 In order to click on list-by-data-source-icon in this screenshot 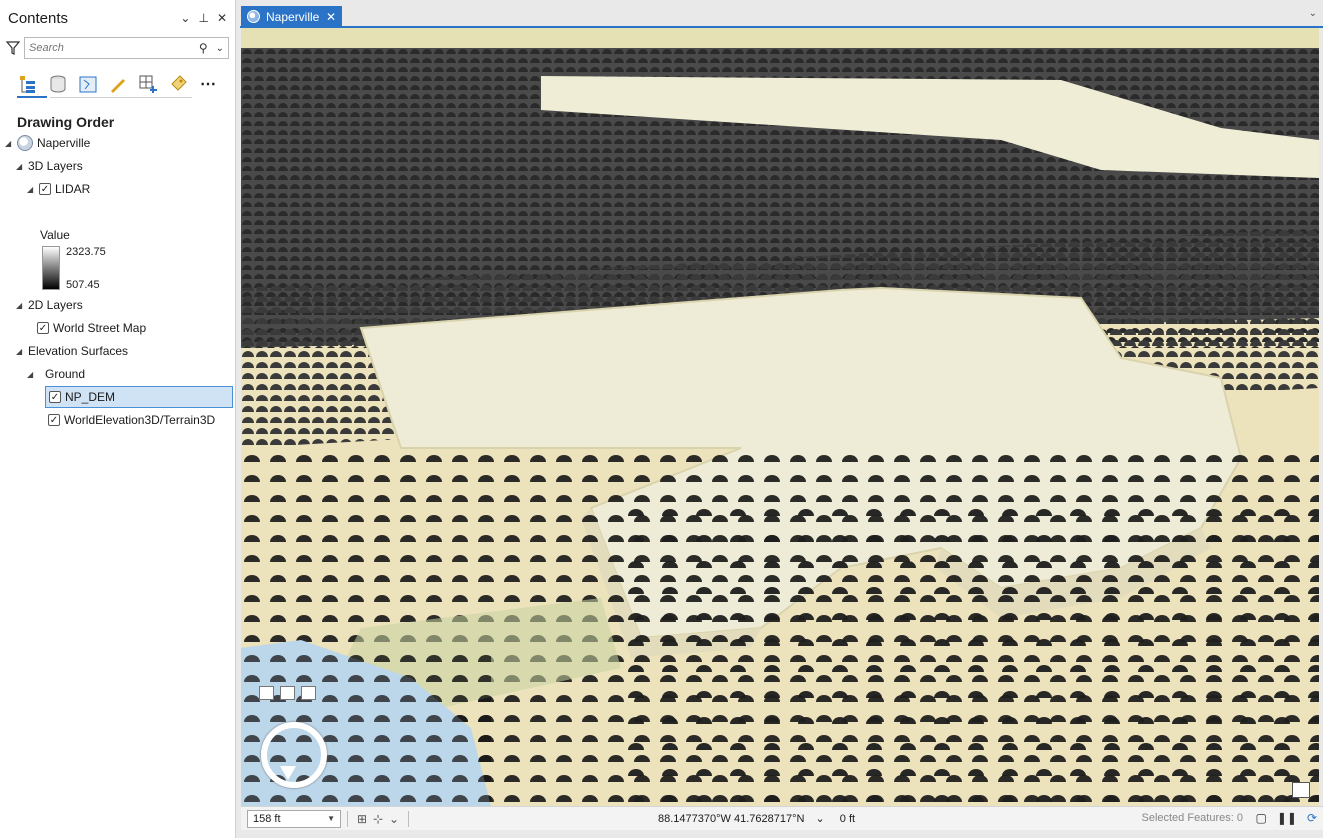, I will do `click(58, 84)`.